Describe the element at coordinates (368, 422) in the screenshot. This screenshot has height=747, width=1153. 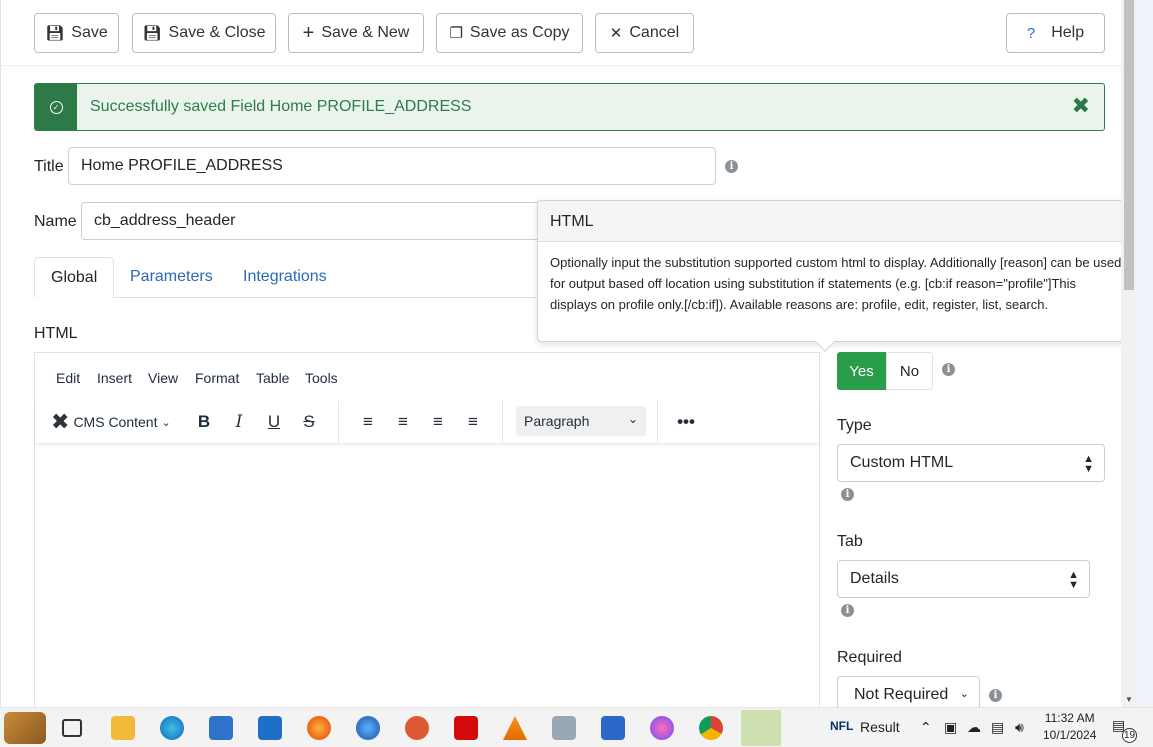
I see `align-left-icon: ≡` at that location.